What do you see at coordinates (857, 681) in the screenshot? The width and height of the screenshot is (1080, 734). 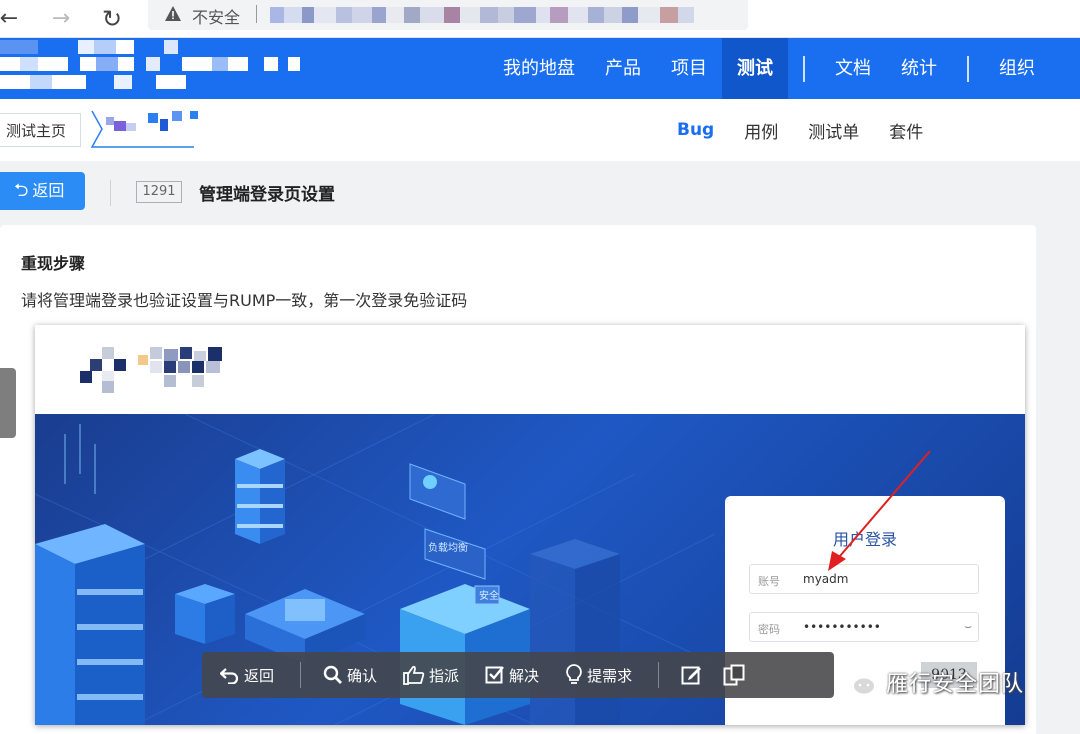 I see `wechat-icon` at bounding box center [857, 681].